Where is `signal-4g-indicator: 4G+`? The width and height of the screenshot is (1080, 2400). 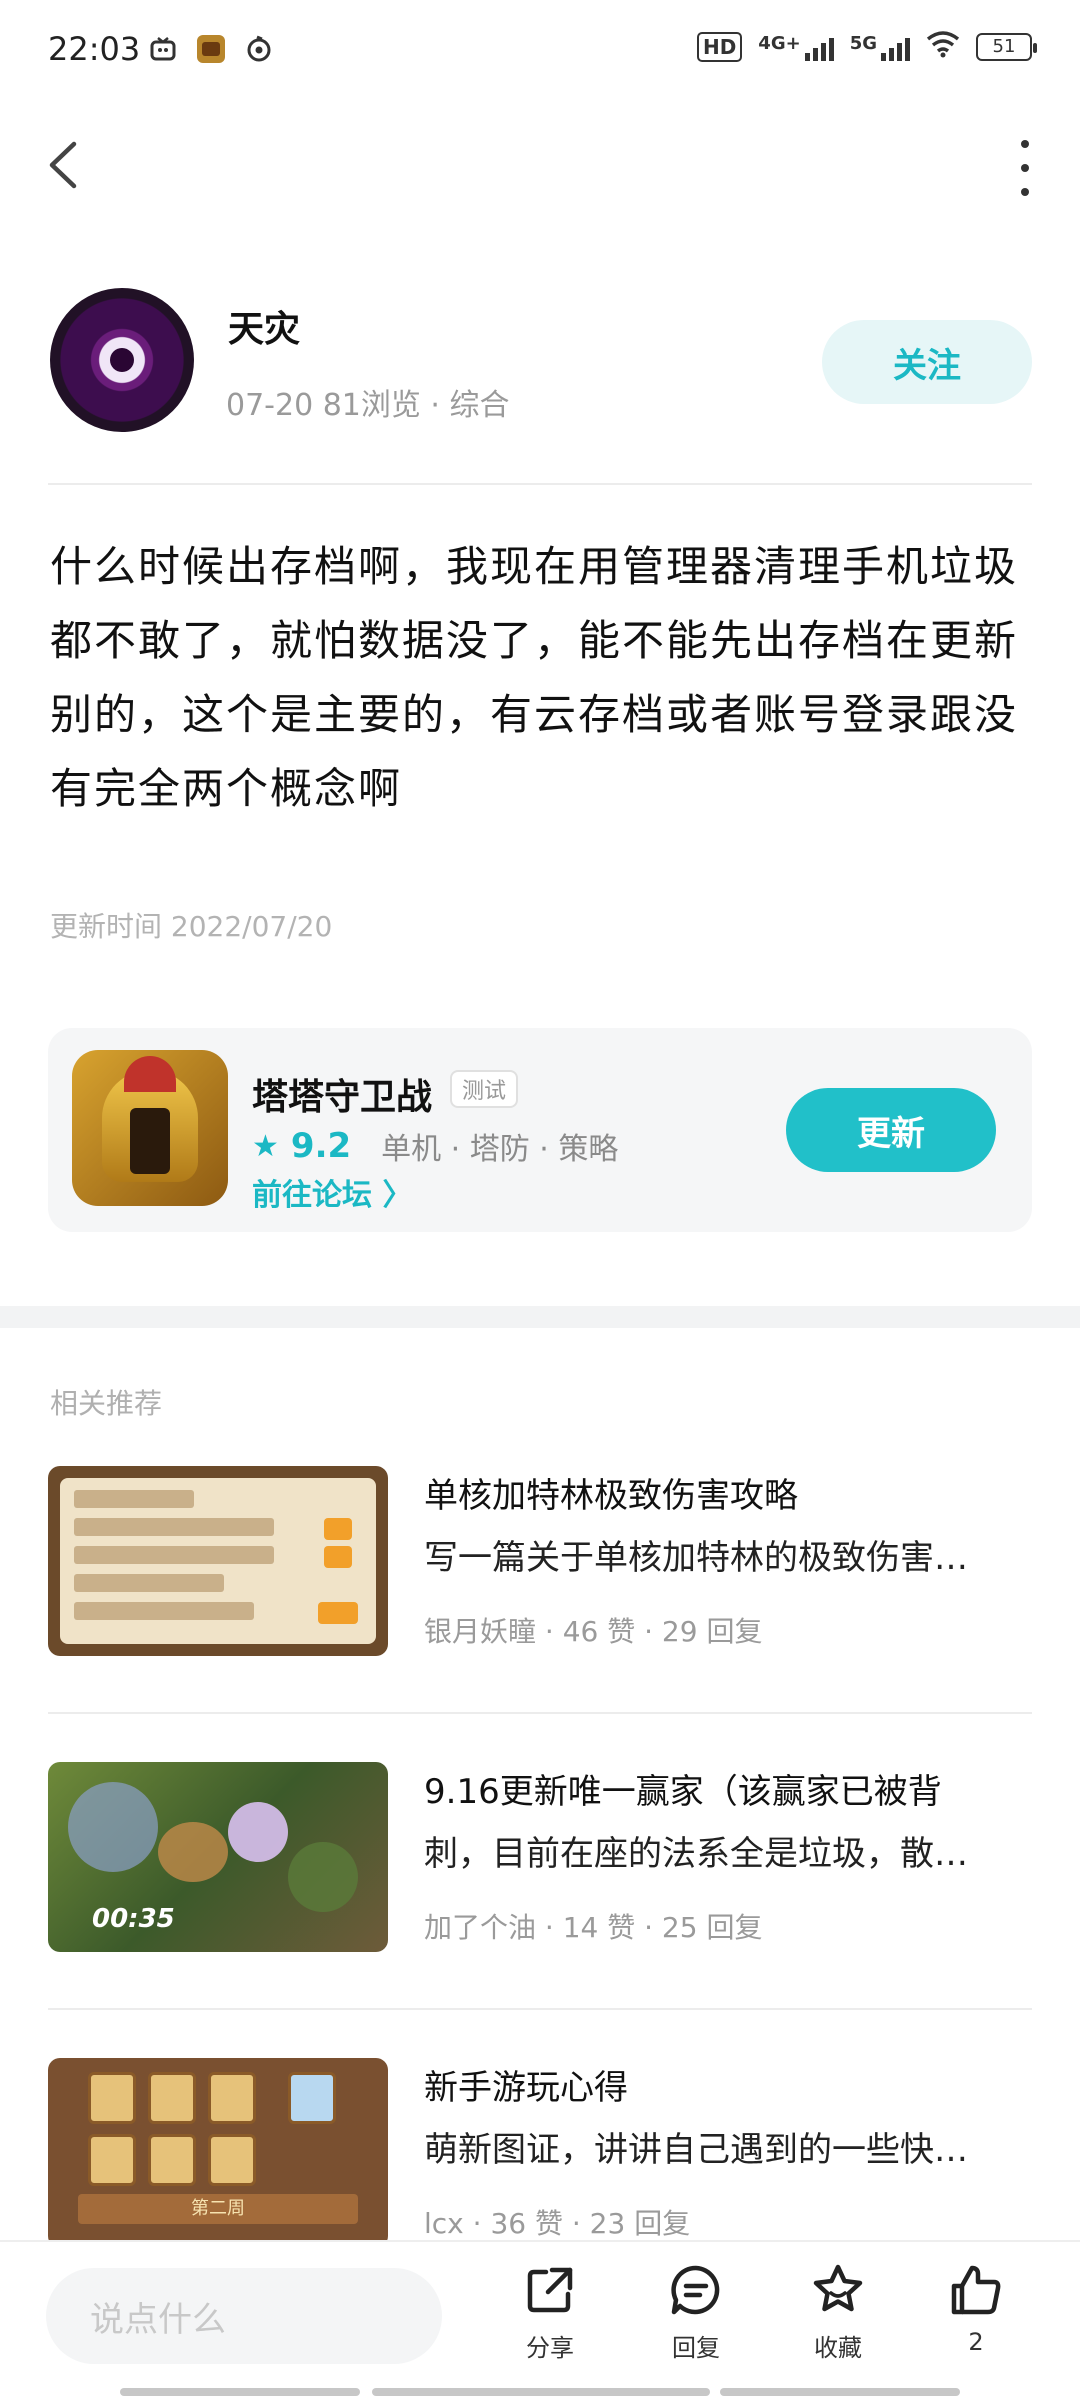
signal-4g-indicator: 4G+ is located at coordinates (796, 47).